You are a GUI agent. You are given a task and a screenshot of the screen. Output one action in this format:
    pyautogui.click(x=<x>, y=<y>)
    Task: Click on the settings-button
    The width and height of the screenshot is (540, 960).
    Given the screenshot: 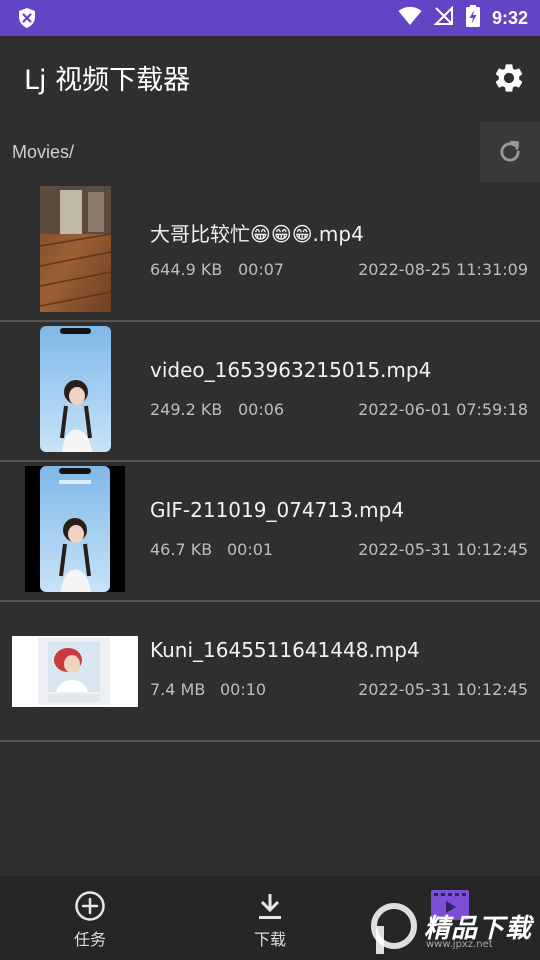 What is the action you would take?
    pyautogui.click(x=509, y=78)
    